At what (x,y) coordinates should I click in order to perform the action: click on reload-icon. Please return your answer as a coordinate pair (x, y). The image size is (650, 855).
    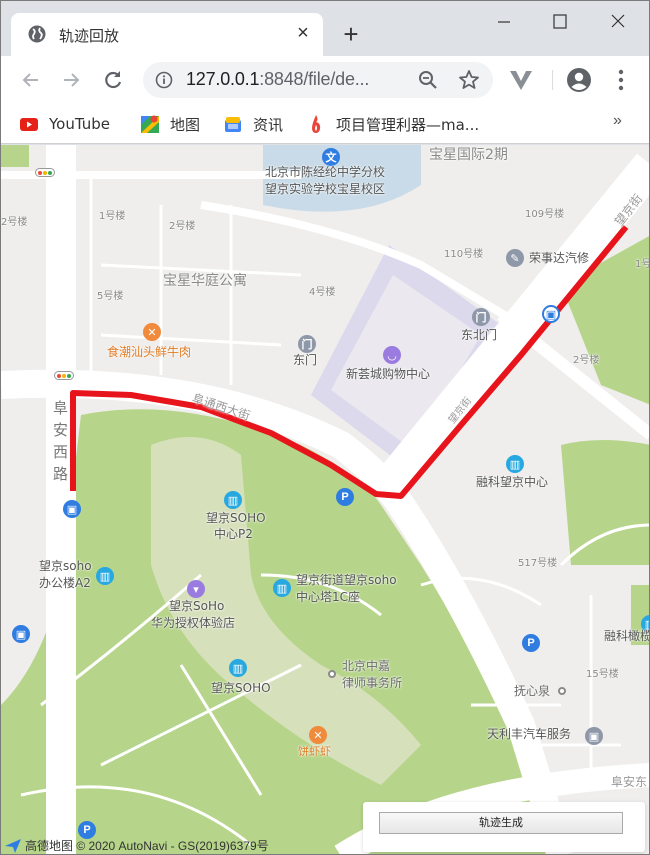
    Looking at the image, I should click on (113, 80).